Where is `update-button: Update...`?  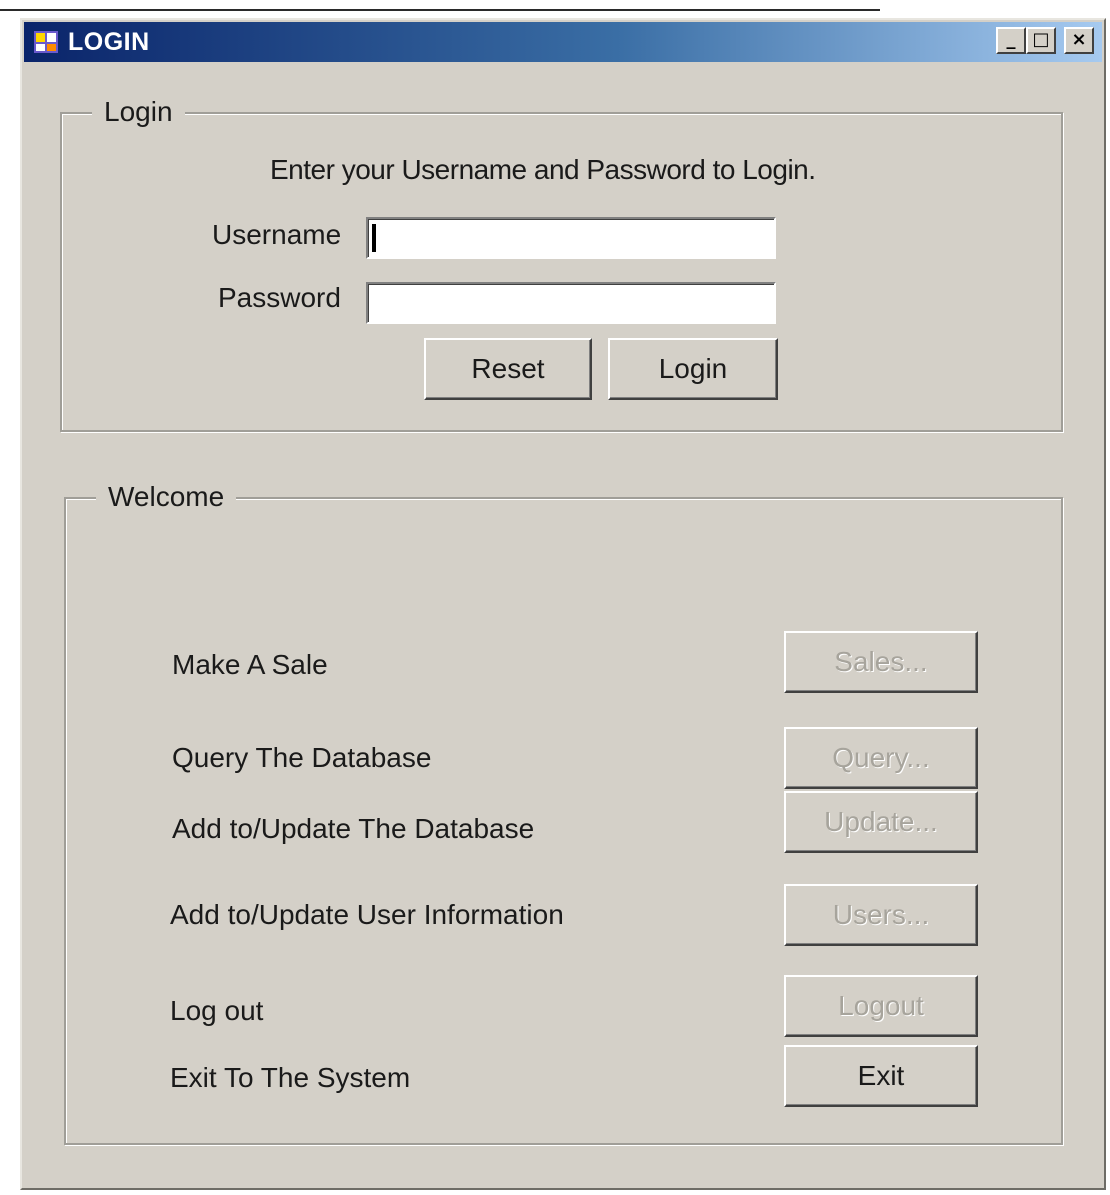
update-button: Update... is located at coordinates (881, 822).